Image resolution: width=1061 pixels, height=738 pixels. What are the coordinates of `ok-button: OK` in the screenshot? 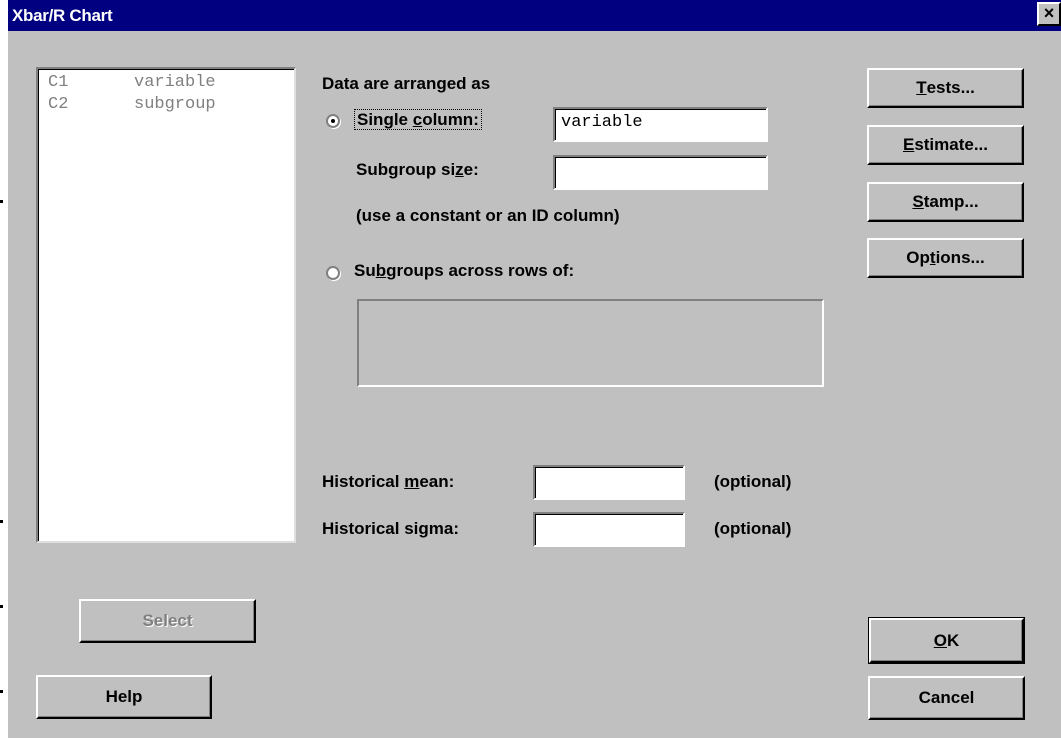 It's located at (946, 640).